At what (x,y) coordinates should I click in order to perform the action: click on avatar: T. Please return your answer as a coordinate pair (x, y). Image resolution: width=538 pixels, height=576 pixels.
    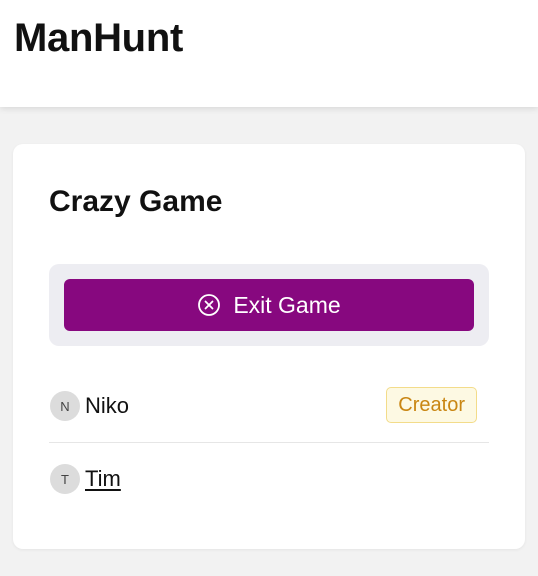
    Looking at the image, I should click on (65, 479).